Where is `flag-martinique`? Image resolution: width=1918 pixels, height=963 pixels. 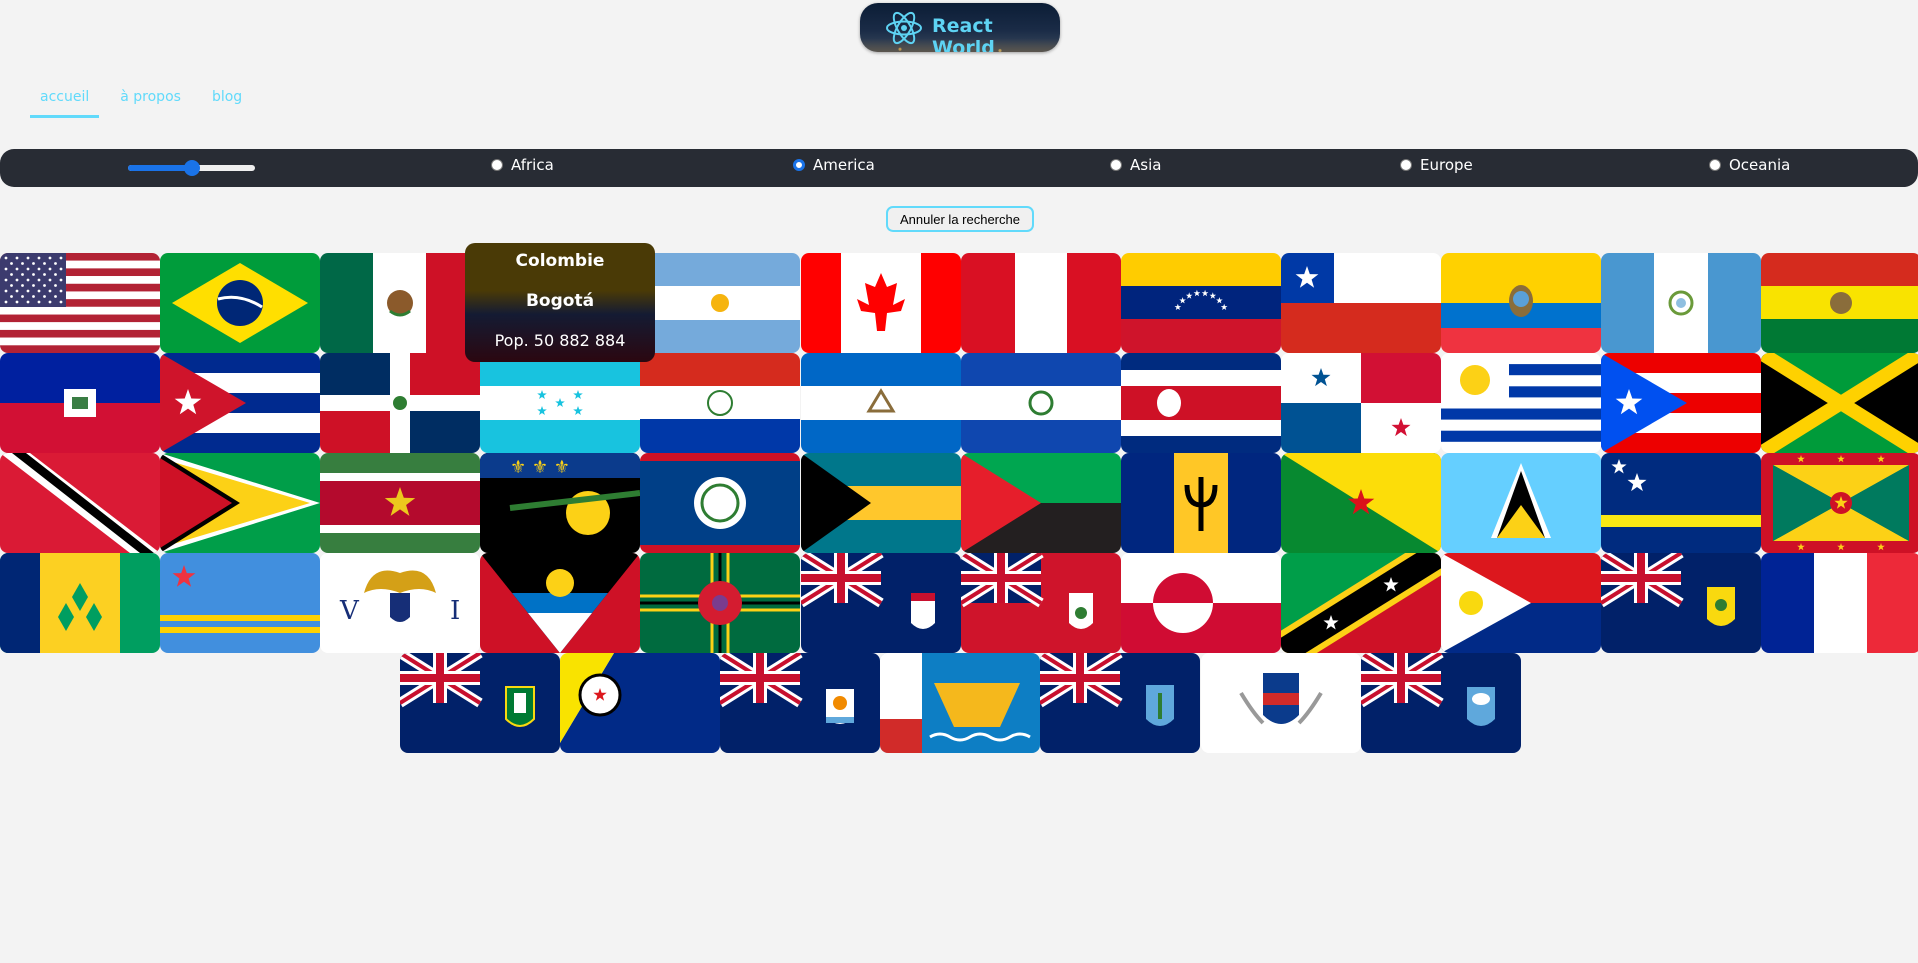 flag-martinique is located at coordinates (1040, 503).